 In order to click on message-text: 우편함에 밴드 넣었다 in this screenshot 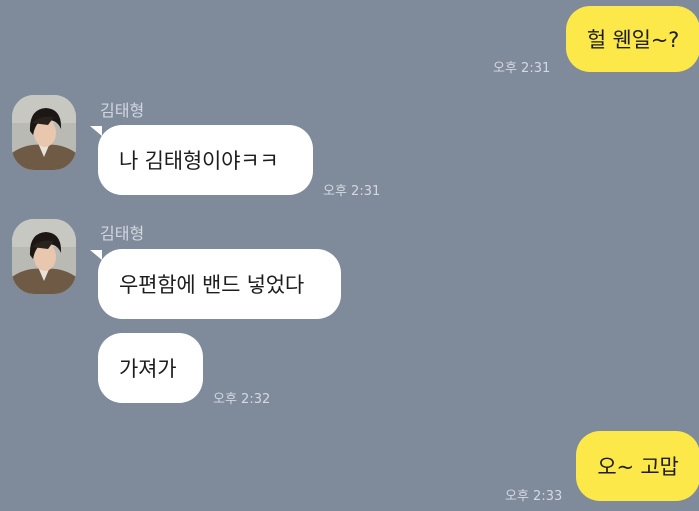, I will do `click(212, 285)`.